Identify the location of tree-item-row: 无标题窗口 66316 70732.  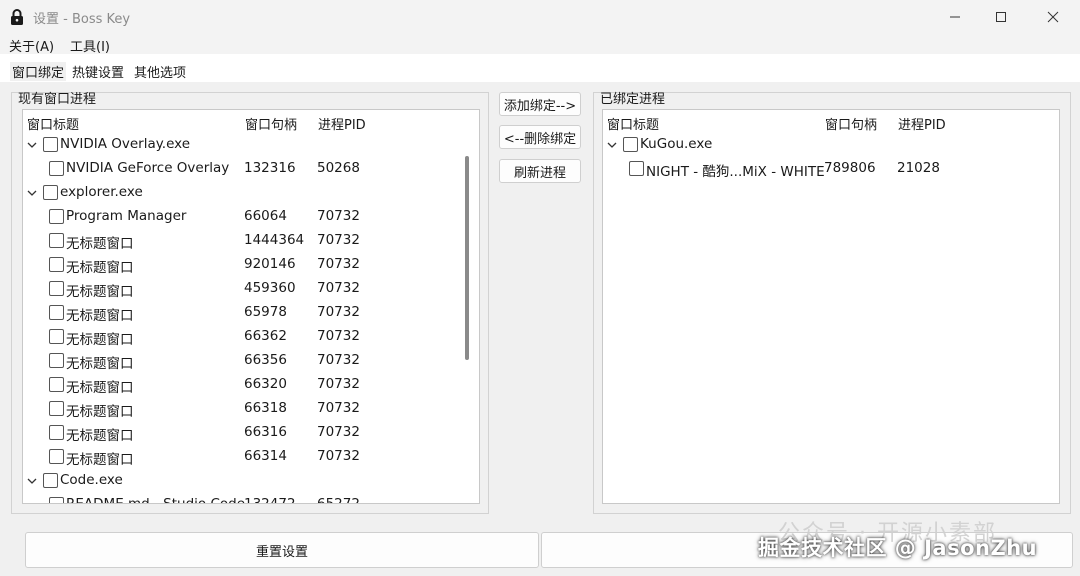
(251, 433).